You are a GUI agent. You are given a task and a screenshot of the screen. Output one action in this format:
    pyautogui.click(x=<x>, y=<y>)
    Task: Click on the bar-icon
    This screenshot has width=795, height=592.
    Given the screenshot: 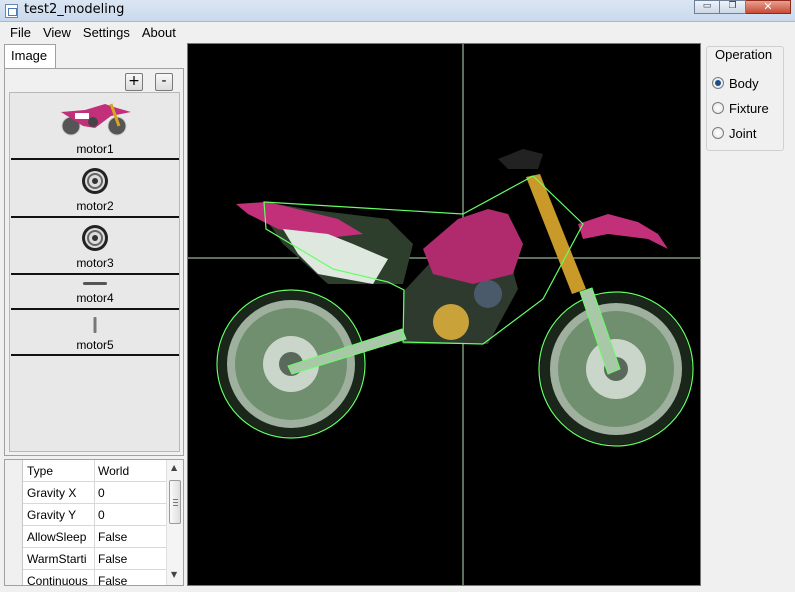 What is the action you would take?
    pyautogui.click(x=95, y=284)
    